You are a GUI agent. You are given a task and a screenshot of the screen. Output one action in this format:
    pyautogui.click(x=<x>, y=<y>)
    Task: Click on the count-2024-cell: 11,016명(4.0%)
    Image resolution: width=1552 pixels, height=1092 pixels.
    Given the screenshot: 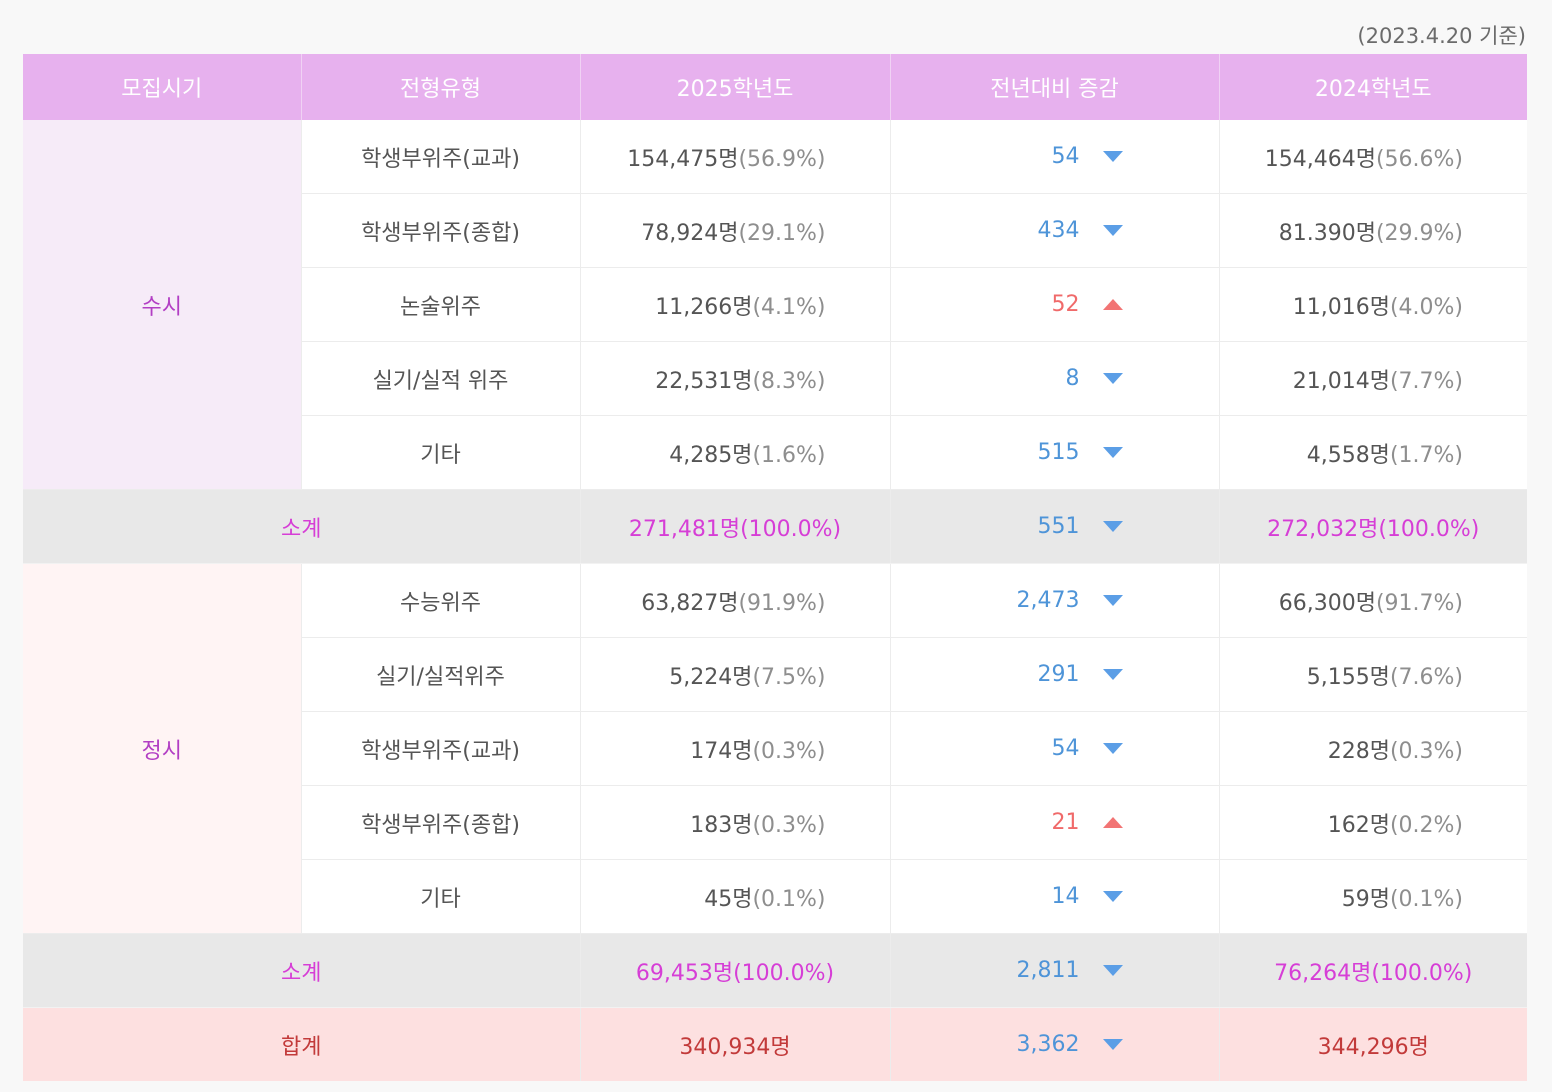 What is the action you would take?
    pyautogui.click(x=1372, y=304)
    